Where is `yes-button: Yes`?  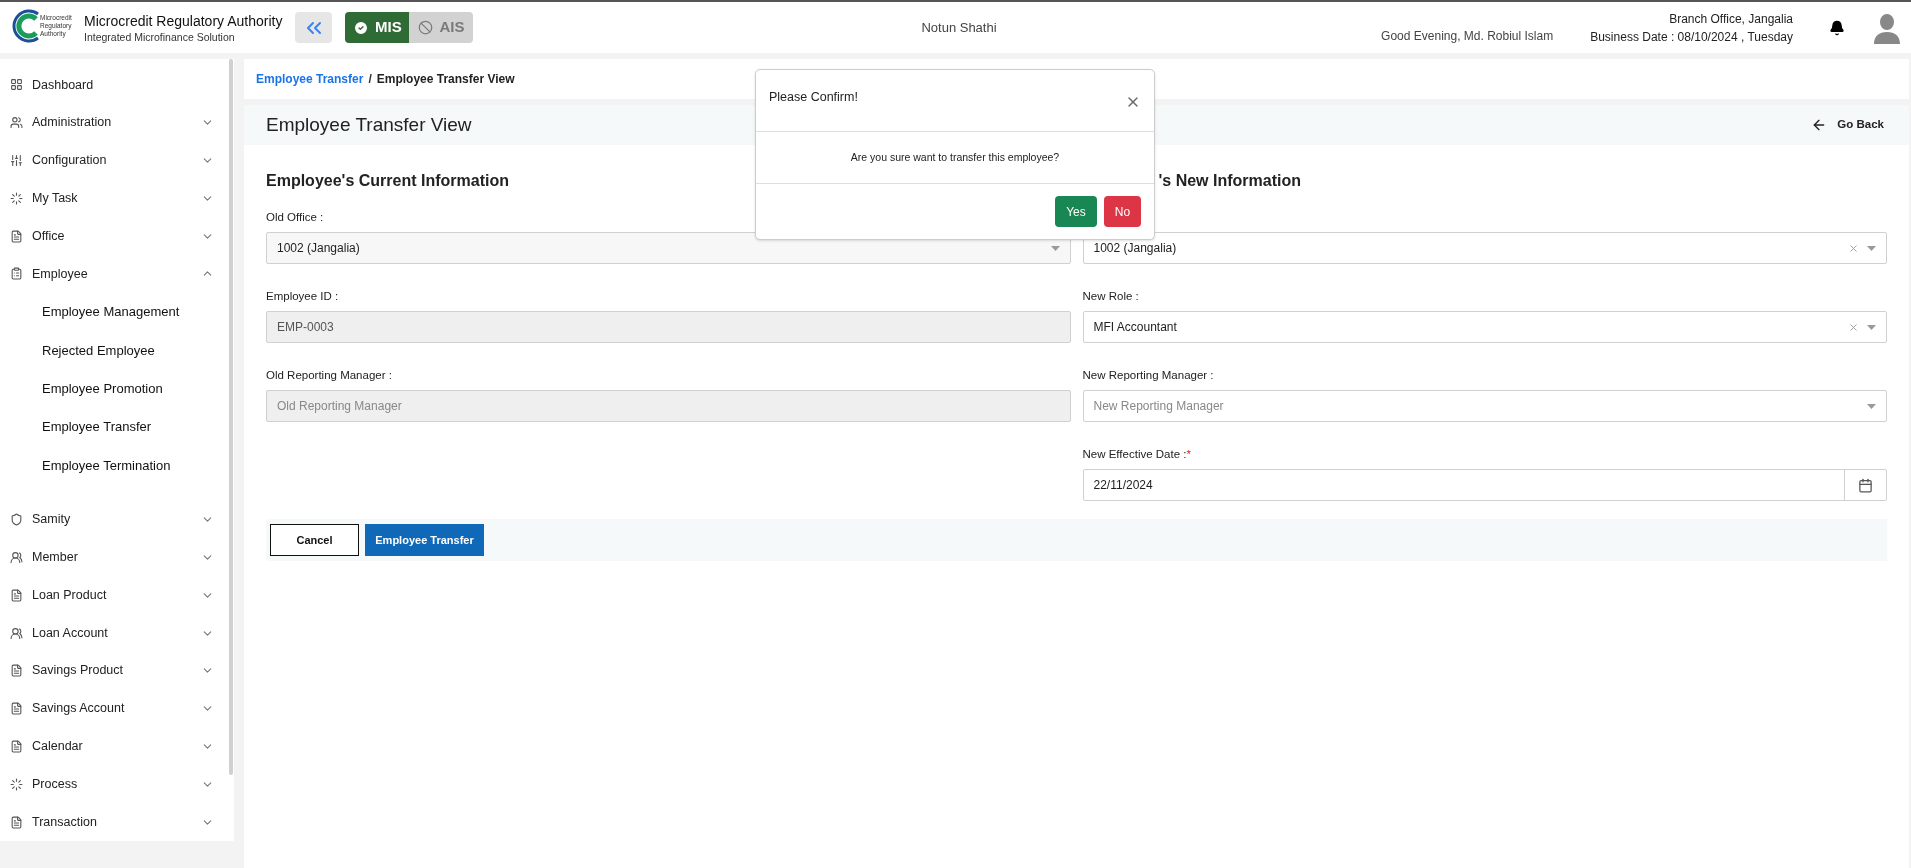
yes-button: Yes is located at coordinates (1076, 211).